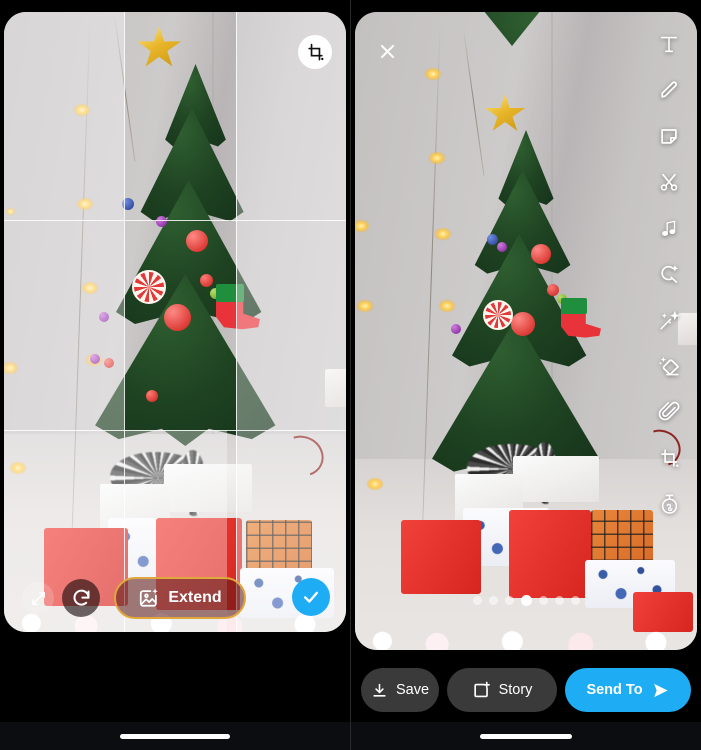 The height and width of the screenshot is (750, 701). Describe the element at coordinates (669, 44) in the screenshot. I see `text-tool-icon` at that location.